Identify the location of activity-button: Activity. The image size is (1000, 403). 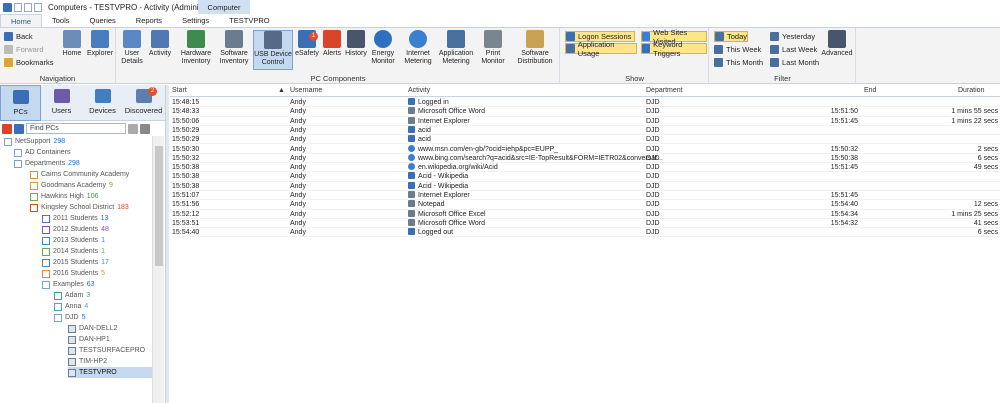
(160, 44).